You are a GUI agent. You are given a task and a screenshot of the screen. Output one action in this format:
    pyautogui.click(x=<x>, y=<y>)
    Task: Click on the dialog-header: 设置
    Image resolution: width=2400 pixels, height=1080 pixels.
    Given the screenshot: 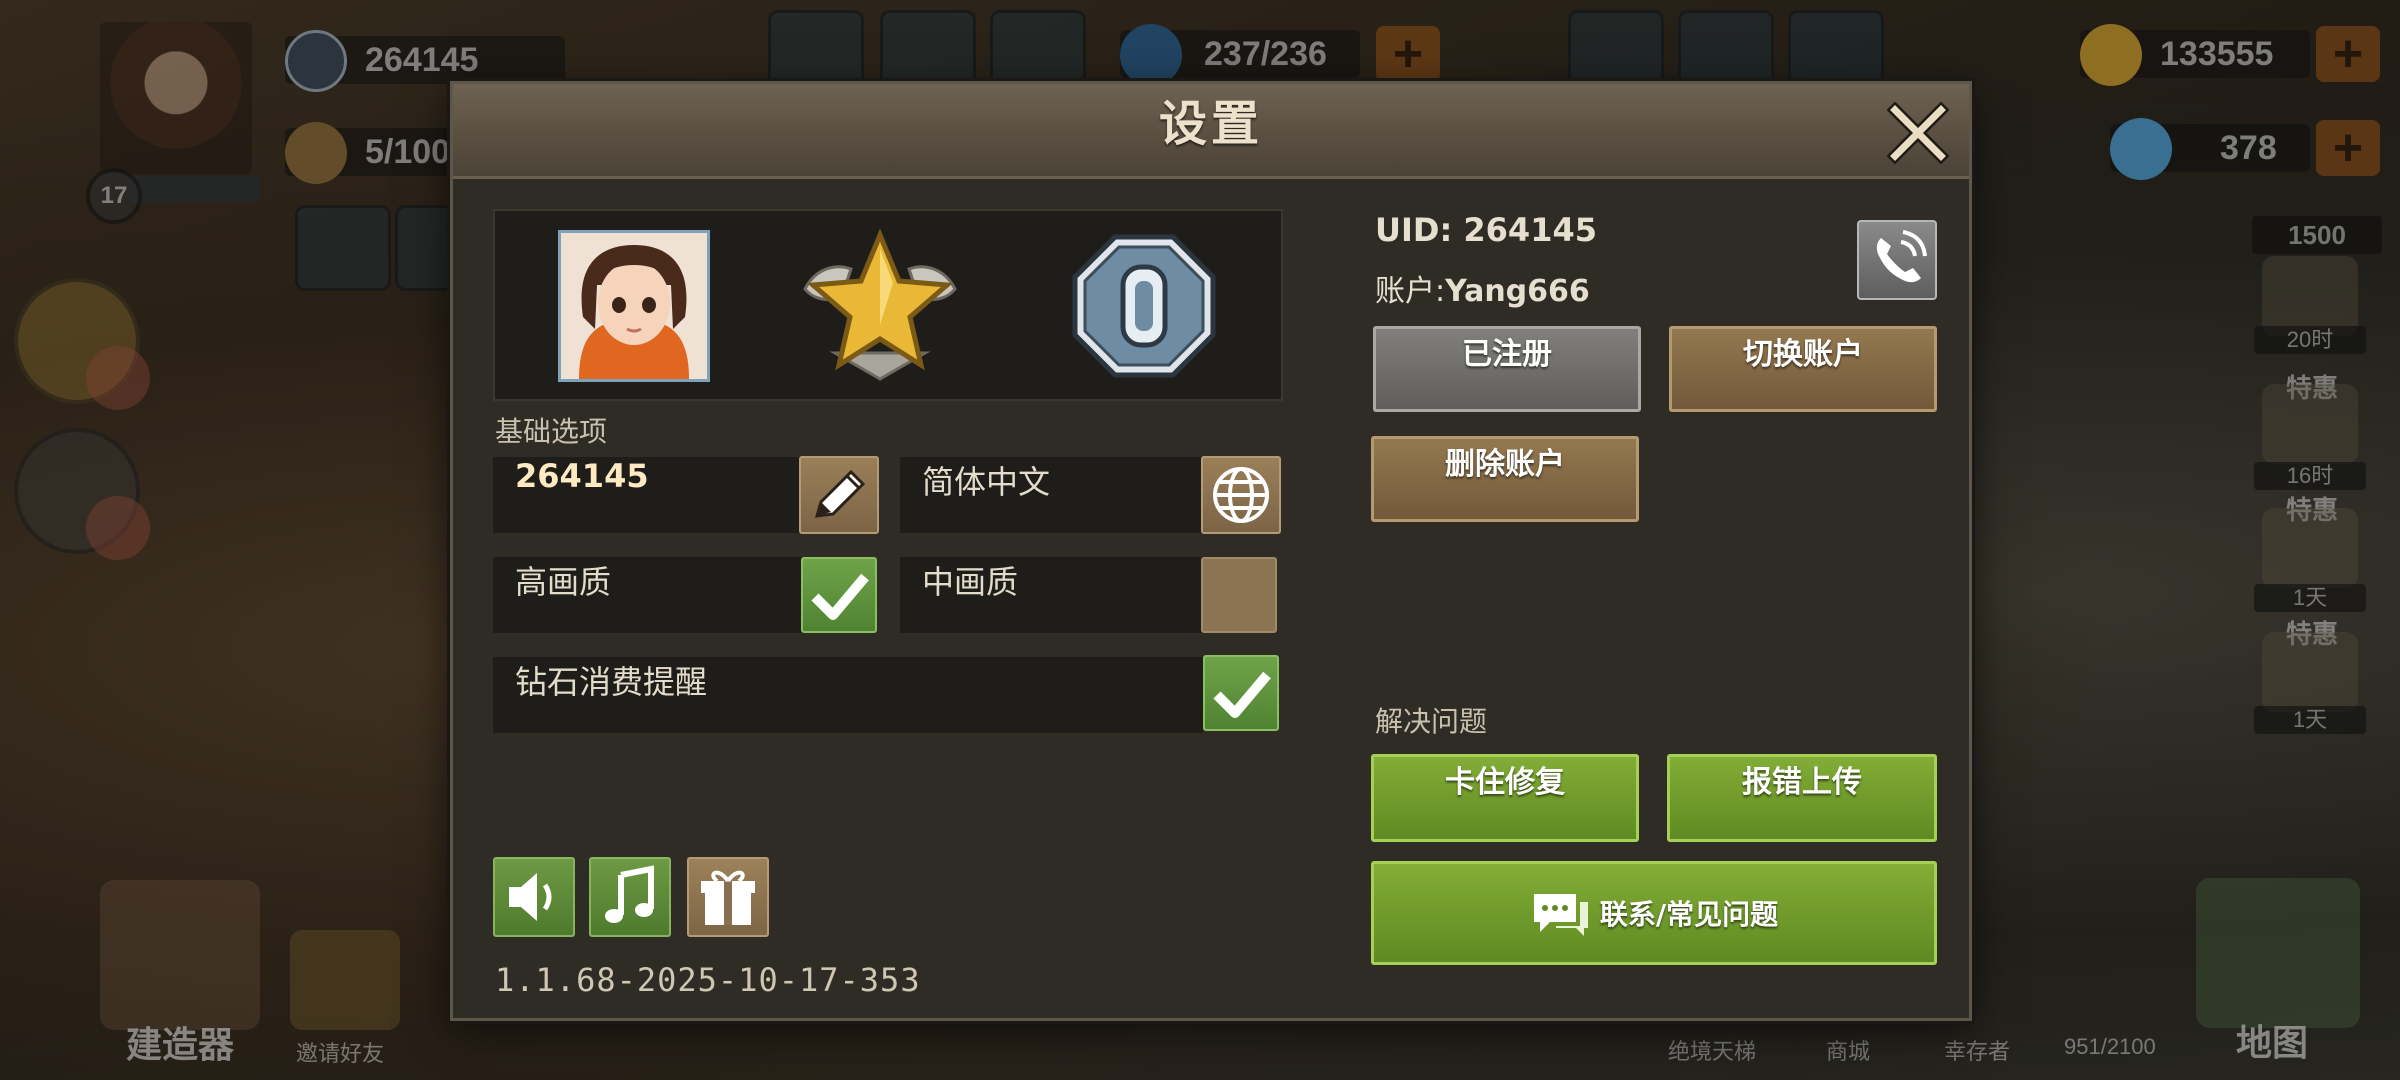 What is the action you would take?
    pyautogui.click(x=1211, y=131)
    